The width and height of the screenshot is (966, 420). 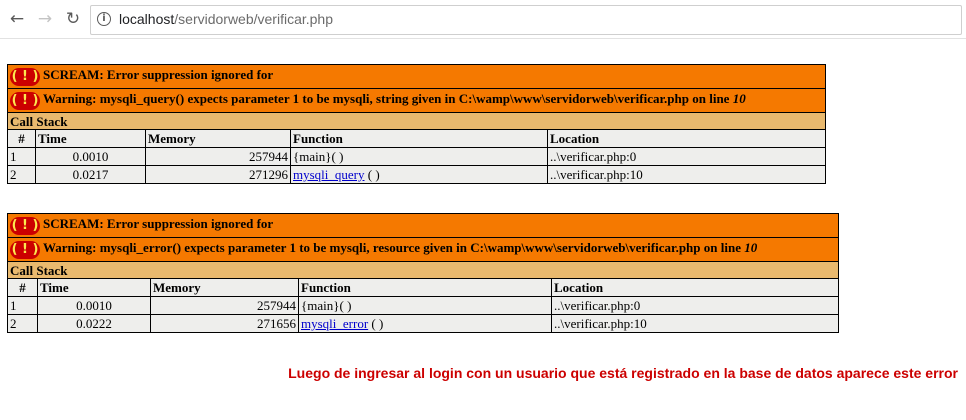 I want to click on forward-arrow-icon: →, so click(x=45, y=19).